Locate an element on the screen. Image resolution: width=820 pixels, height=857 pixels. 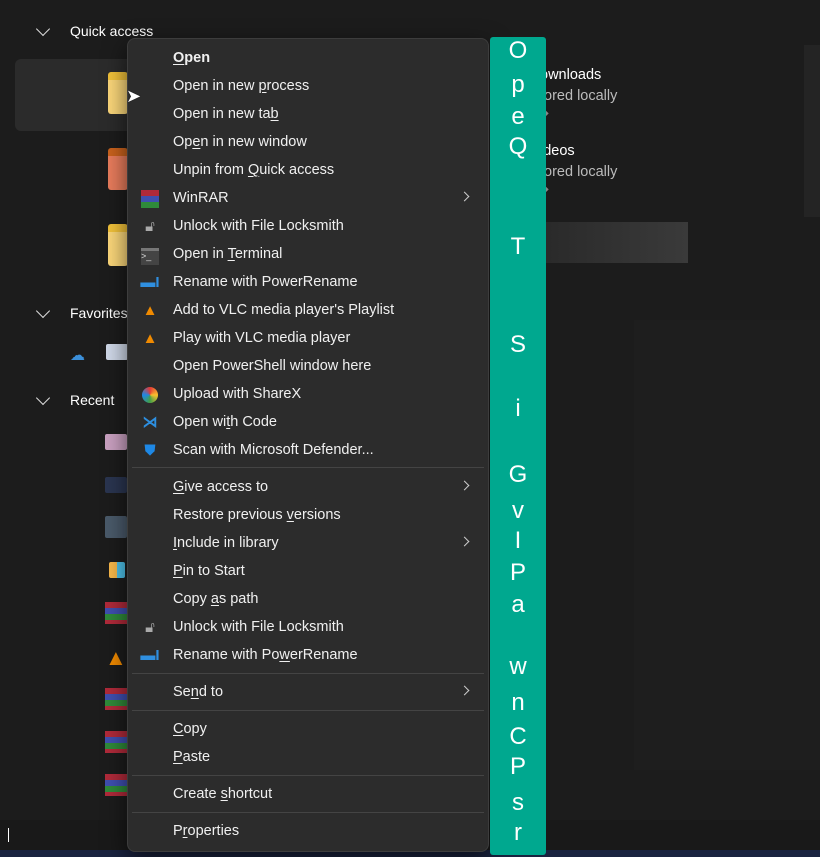
menu-item-properties: Properties is located at coordinates (308, 832).